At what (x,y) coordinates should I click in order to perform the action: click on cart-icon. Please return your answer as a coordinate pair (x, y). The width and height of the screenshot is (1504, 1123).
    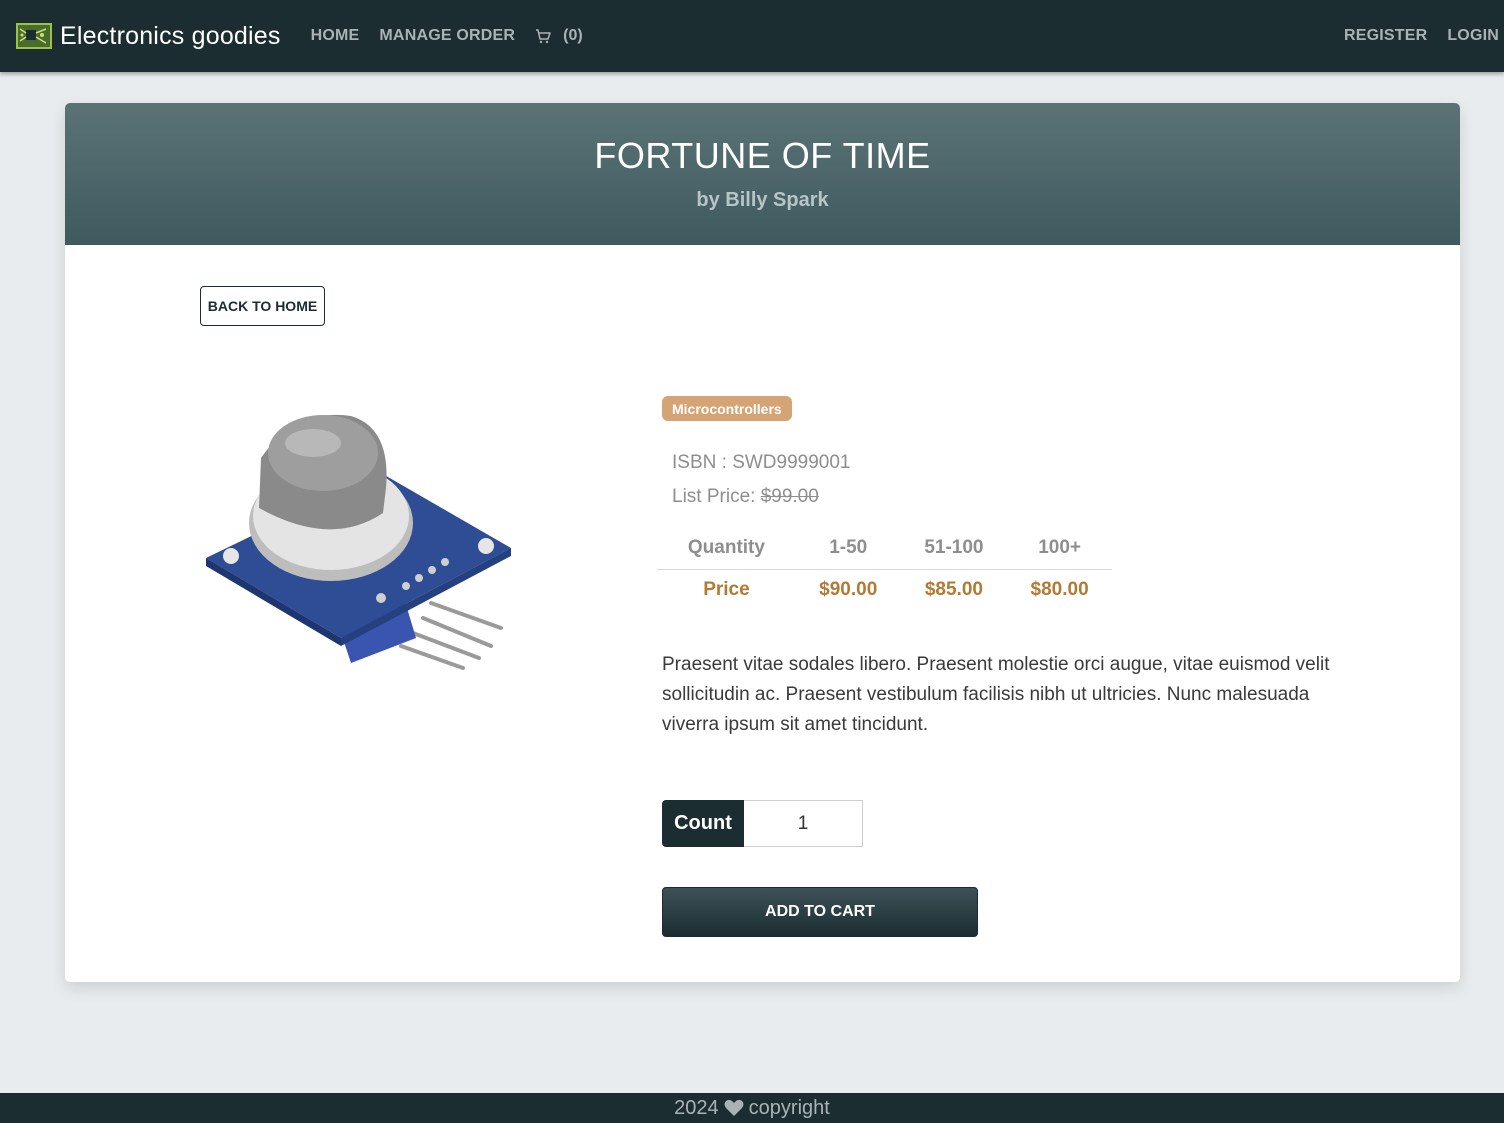
    Looking at the image, I should click on (543, 35).